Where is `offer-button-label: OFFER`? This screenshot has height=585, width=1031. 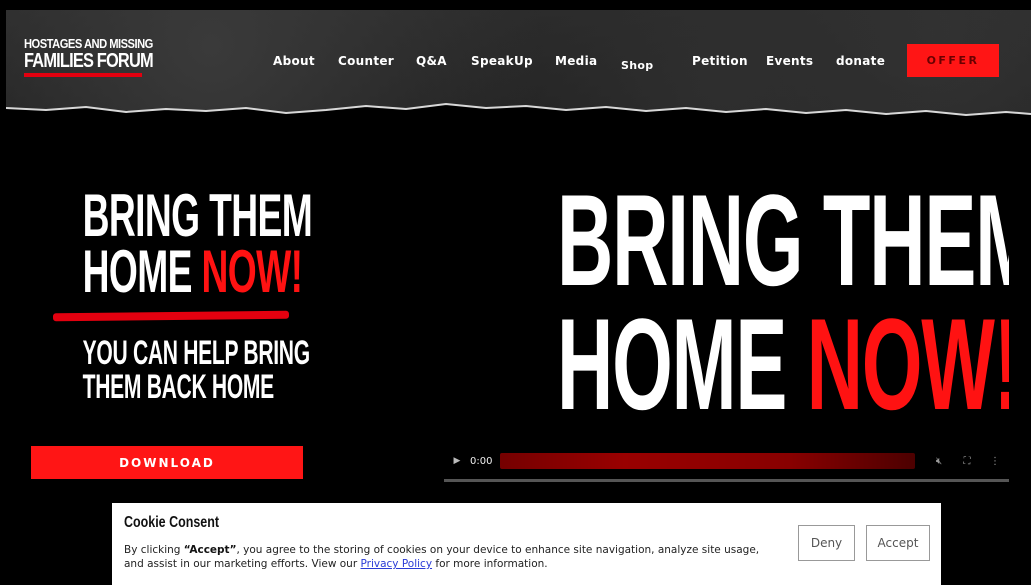 offer-button-label: OFFER is located at coordinates (953, 60).